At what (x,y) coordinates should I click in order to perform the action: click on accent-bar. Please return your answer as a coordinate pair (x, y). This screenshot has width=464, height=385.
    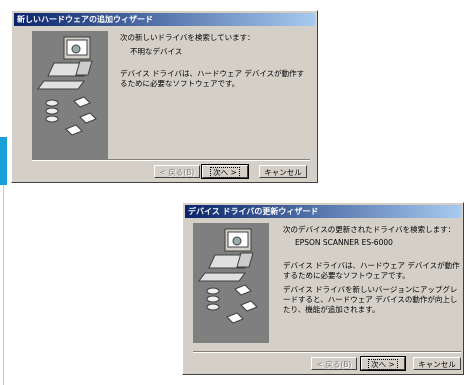
    Looking at the image, I should click on (3, 161).